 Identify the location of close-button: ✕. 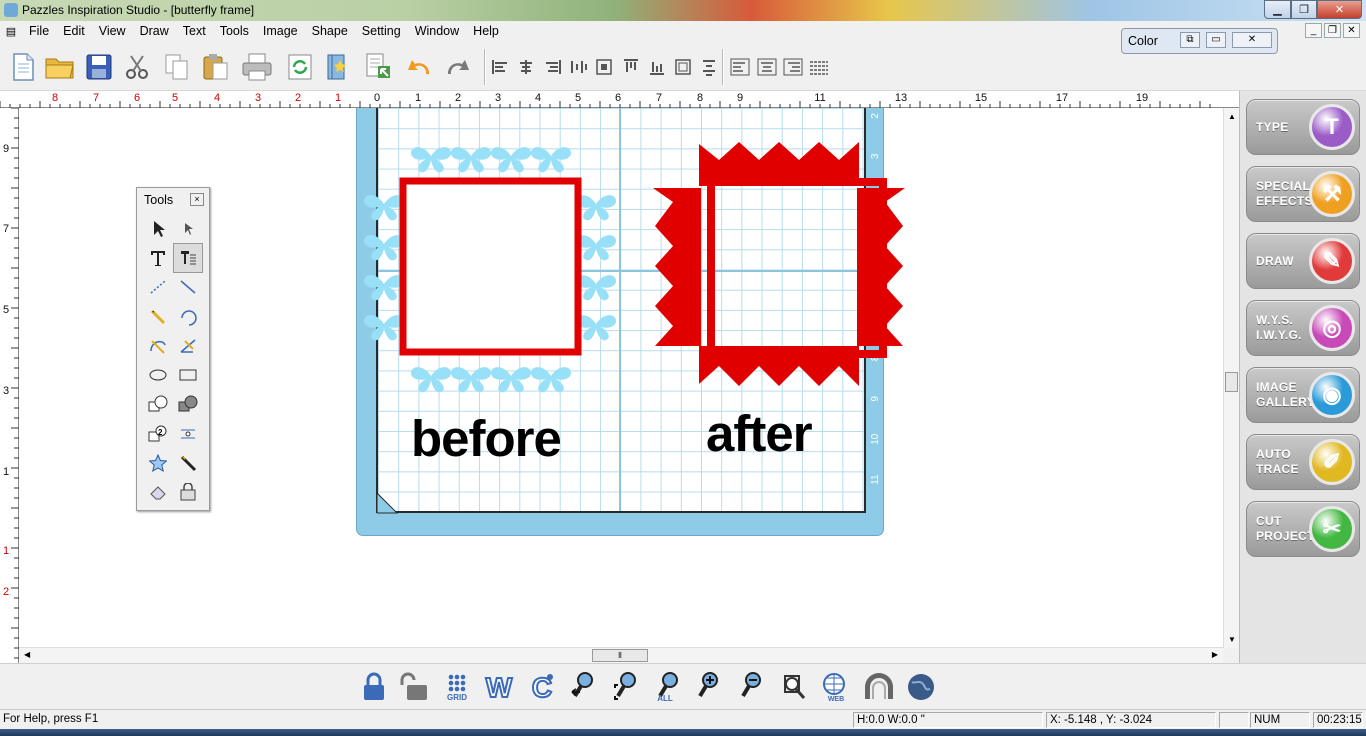
(1339, 9).